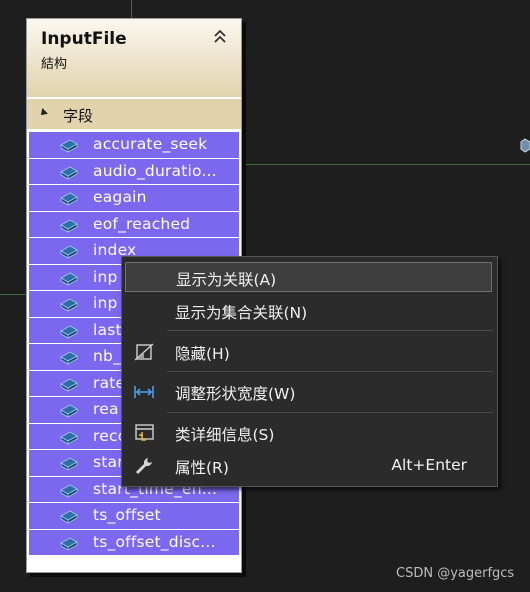  Describe the element at coordinates (226, 280) in the screenshot. I see `menu-item-label: 显示为关联(A)` at that location.